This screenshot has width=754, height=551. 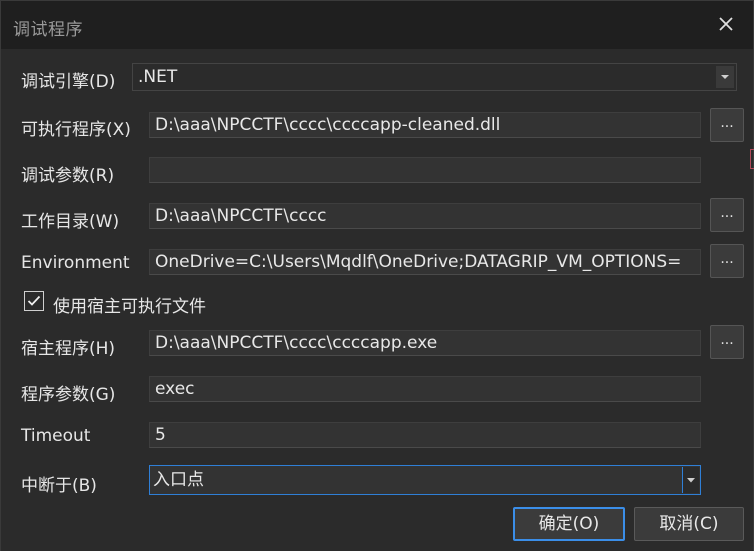 I want to click on close-button, so click(x=726, y=24).